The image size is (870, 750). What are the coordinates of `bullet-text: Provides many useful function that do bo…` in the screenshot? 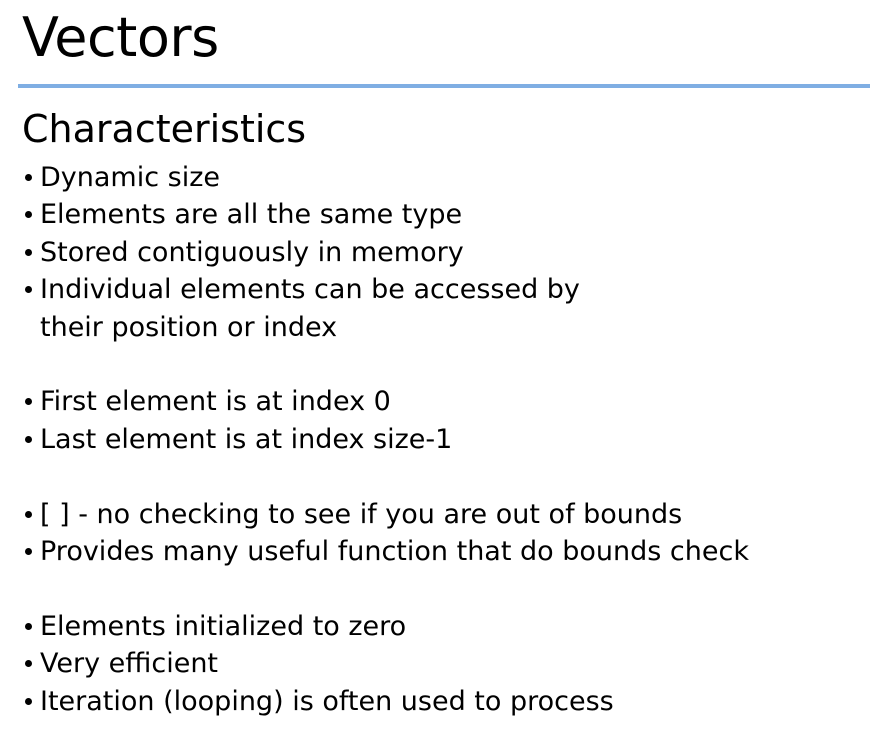 It's located at (394, 552).